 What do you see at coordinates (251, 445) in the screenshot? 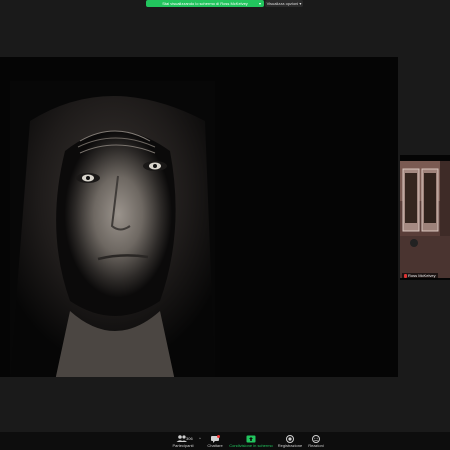
I see `share-screen-label: Condivisione in schermo` at bounding box center [251, 445].